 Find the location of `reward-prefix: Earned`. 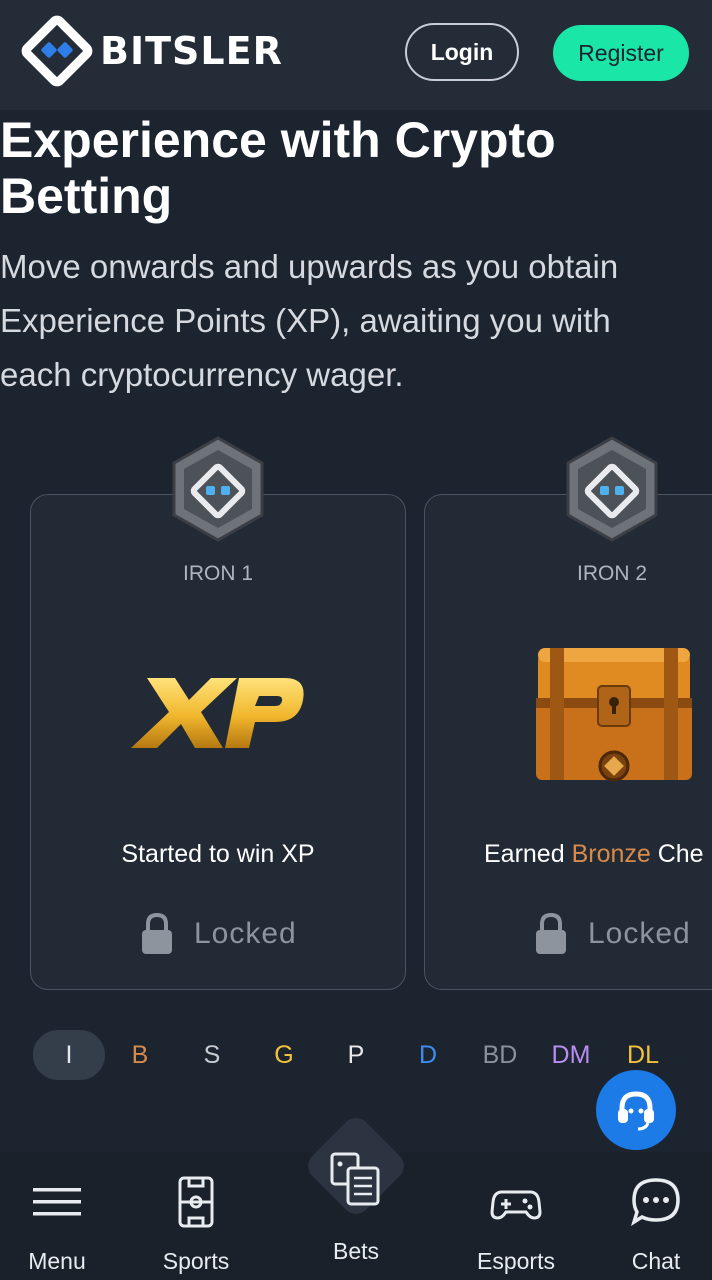

reward-prefix: Earned is located at coordinates (528, 854).